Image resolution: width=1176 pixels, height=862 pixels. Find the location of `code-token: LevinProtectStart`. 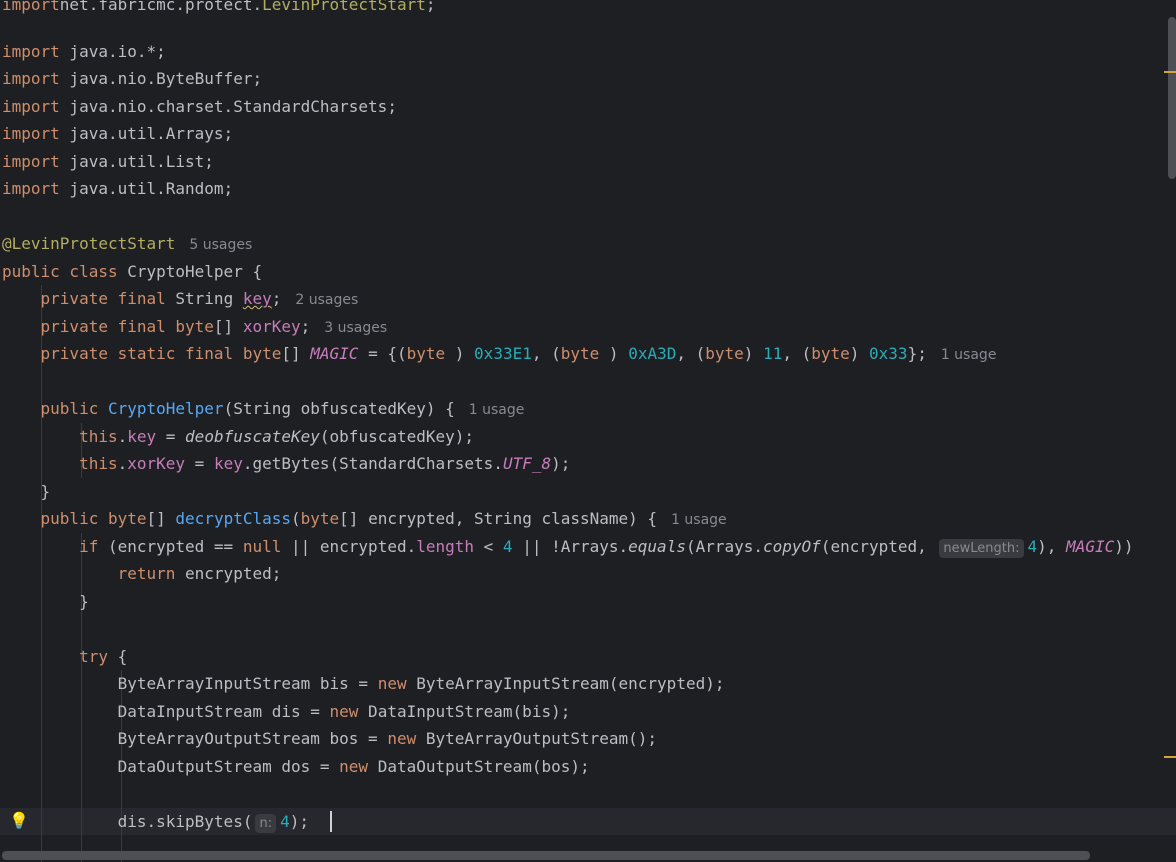

code-token: LevinProtectStart is located at coordinates (344, 7).